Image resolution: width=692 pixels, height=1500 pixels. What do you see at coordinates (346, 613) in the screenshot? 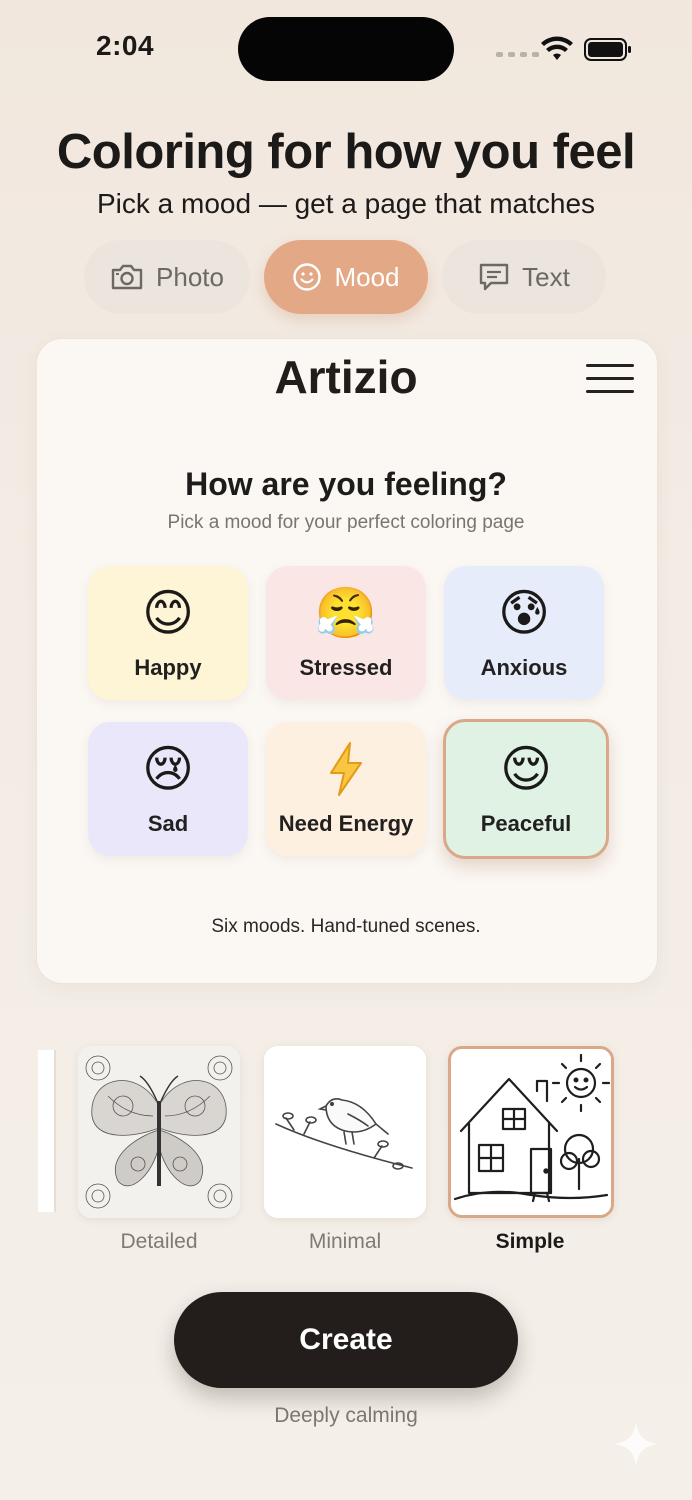
I see `steaming-face-icon: 😤` at bounding box center [346, 613].